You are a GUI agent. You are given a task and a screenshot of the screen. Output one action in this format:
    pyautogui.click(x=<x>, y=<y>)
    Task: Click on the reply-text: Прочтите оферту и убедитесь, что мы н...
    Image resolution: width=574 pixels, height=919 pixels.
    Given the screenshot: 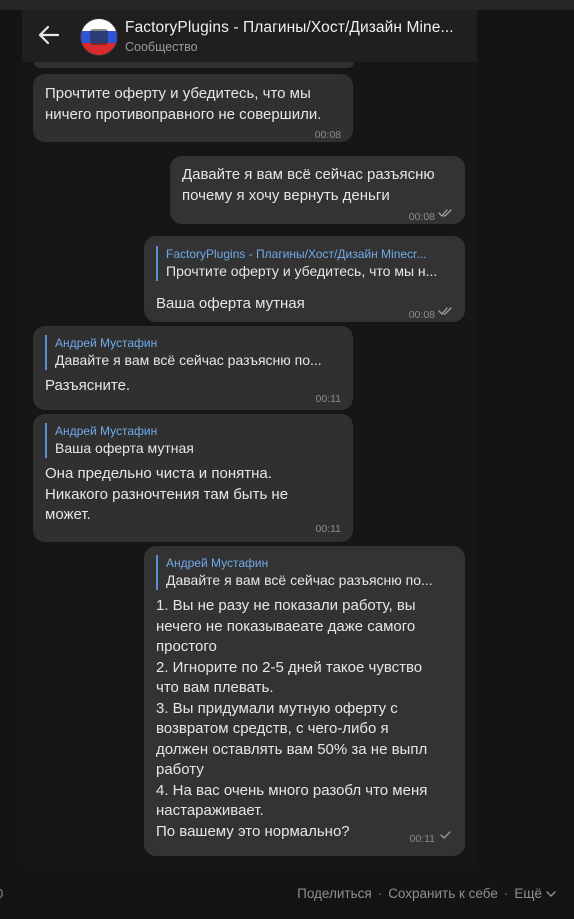 What is the action you would take?
    pyautogui.click(x=302, y=271)
    